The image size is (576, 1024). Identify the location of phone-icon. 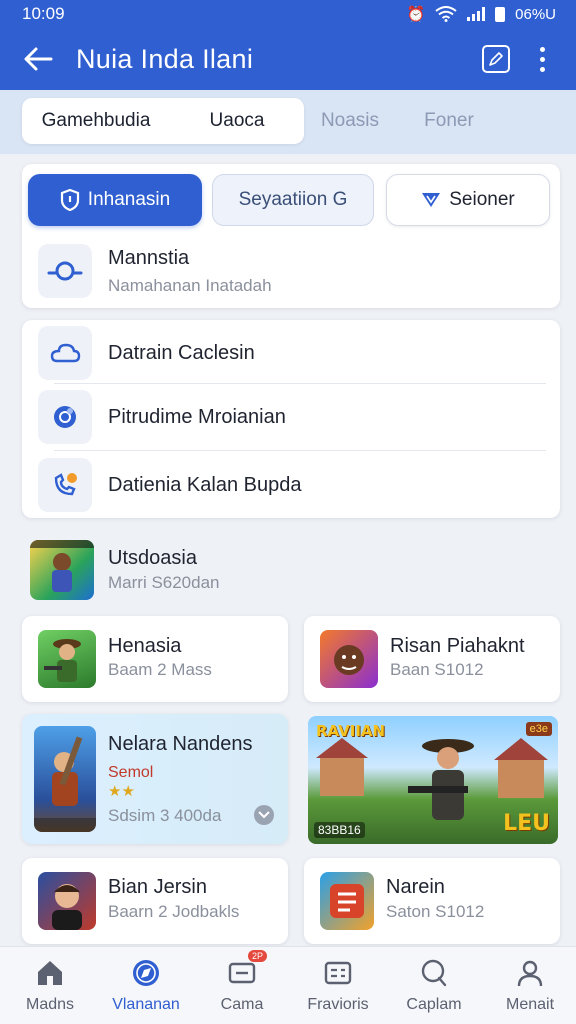
(65, 484).